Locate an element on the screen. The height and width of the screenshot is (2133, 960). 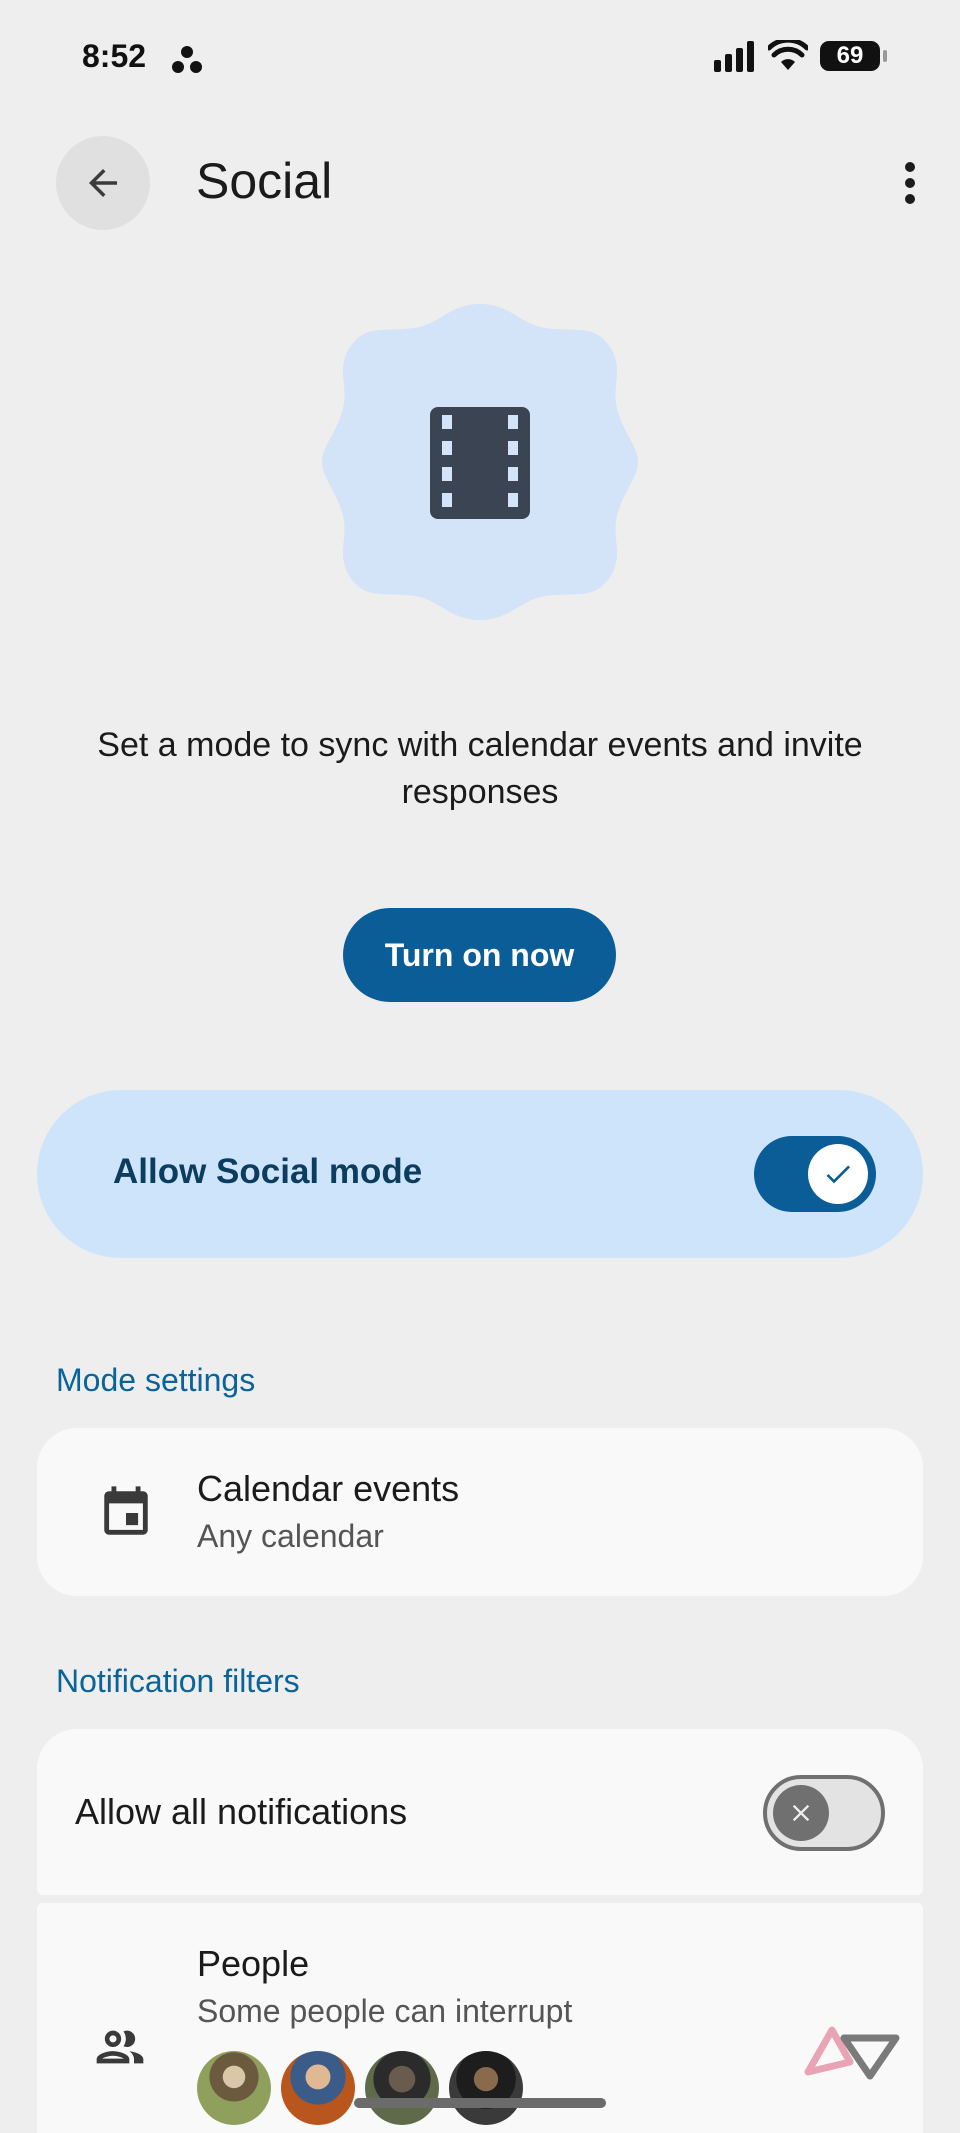
calendar-events-subtitle: Any calendar is located at coordinates (290, 1536).